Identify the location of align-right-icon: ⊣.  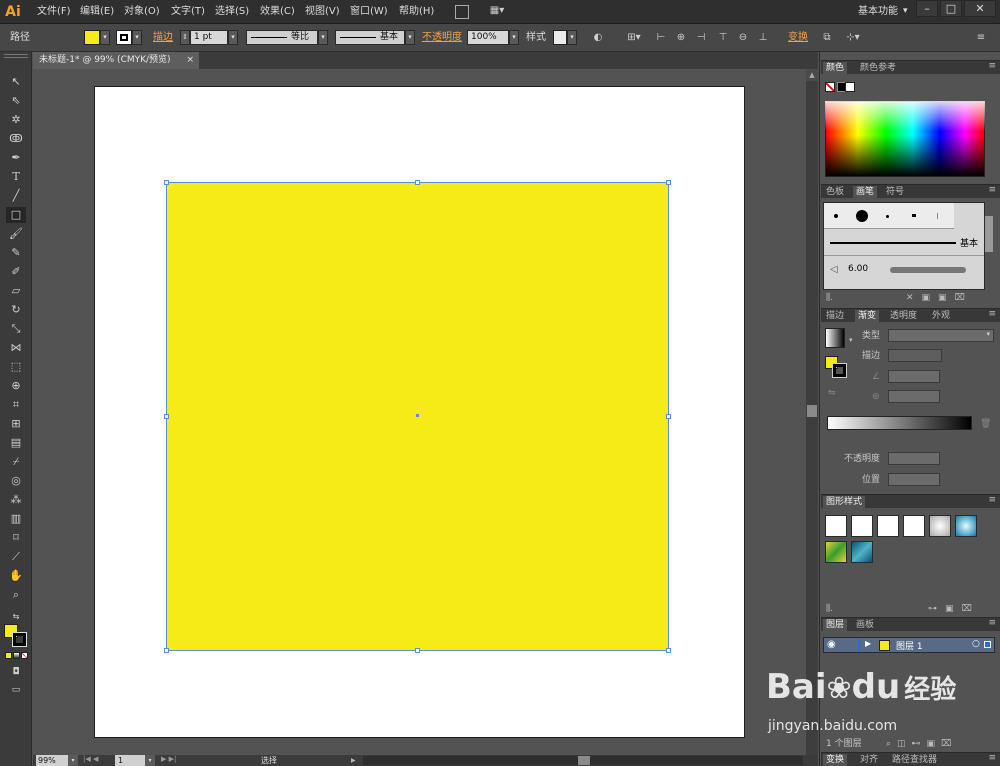
(701, 38).